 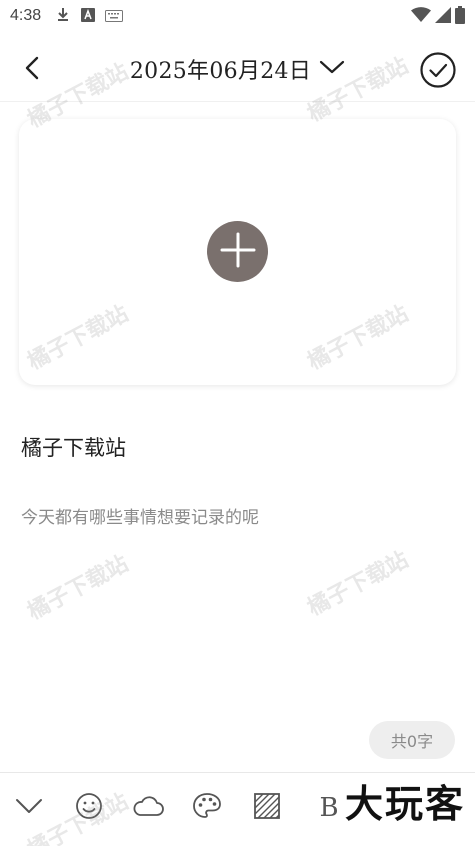 I want to click on bold-button: B, so click(x=329, y=808).